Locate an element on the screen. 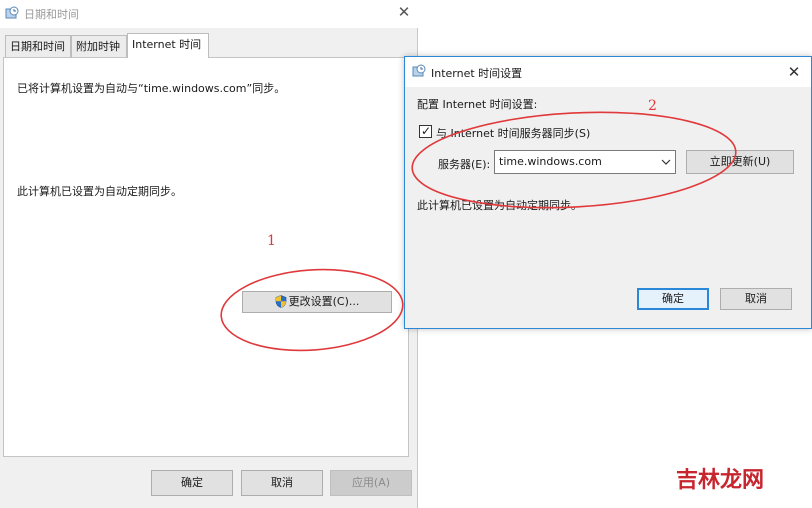  checkmark-icon: ✓ is located at coordinates (426, 131).